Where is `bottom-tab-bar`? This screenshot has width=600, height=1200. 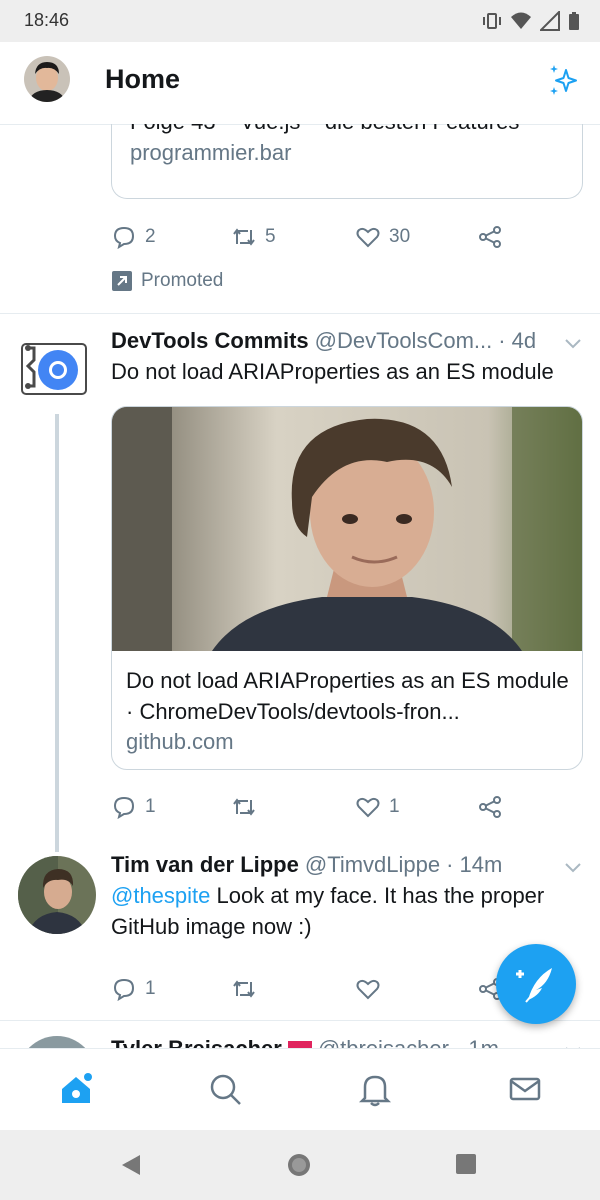 bottom-tab-bar is located at coordinates (300, 1089).